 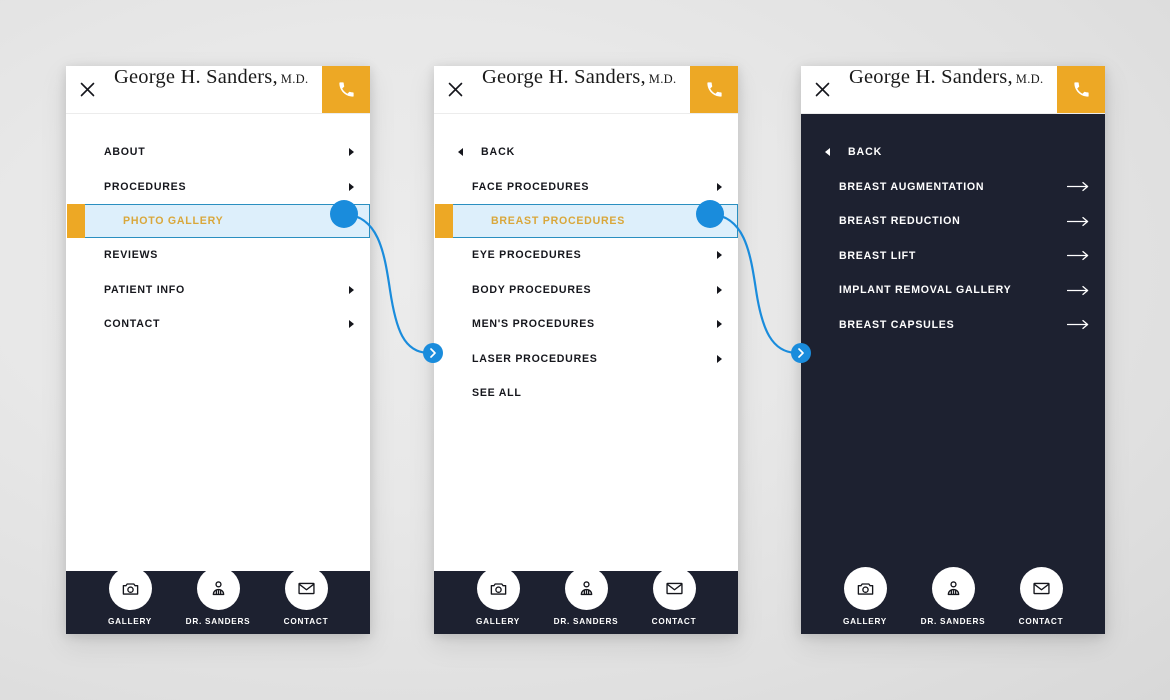 What do you see at coordinates (583, 89) in the screenshot?
I see `brand-title: George H. Sanders, M.D.` at bounding box center [583, 89].